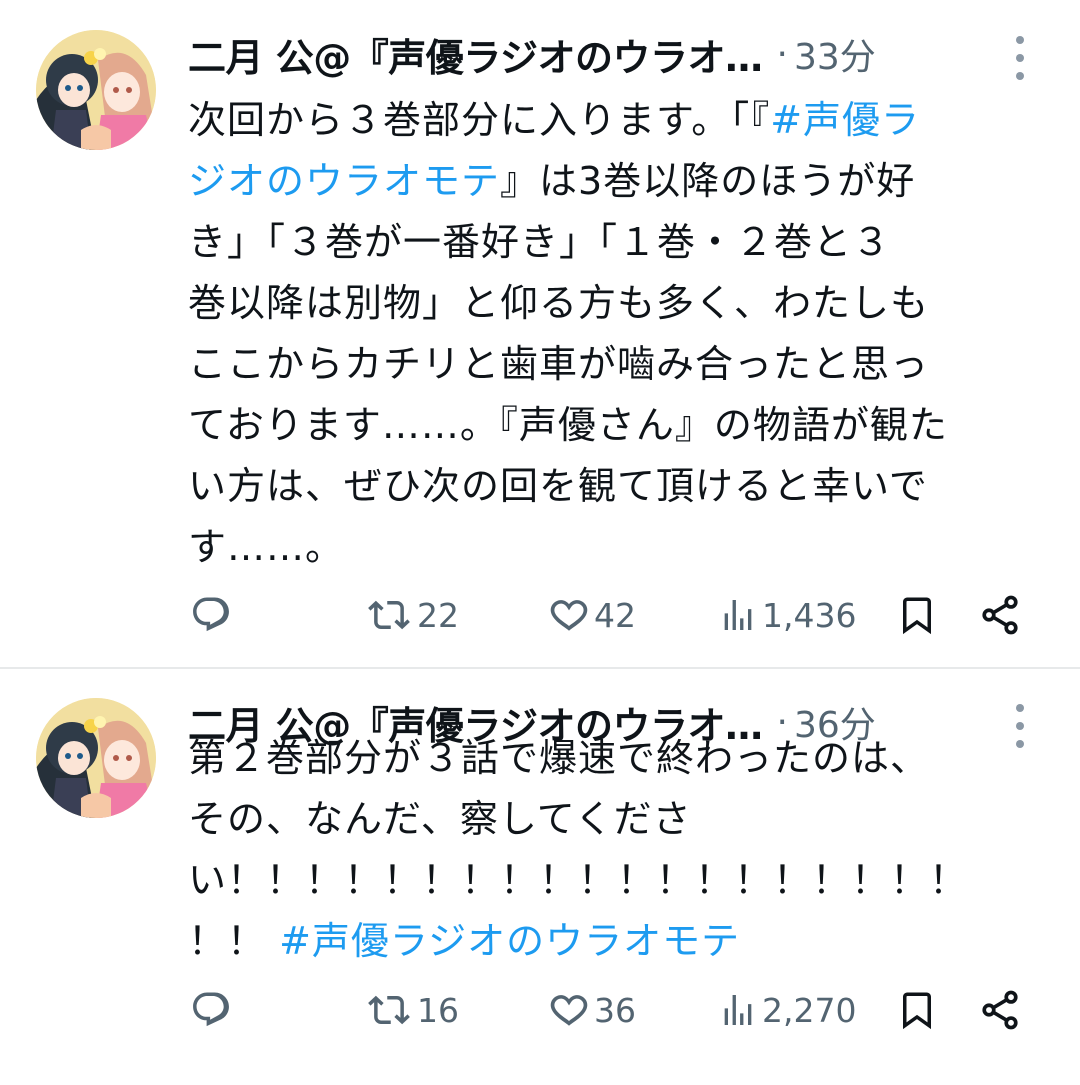 This screenshot has width=1080, height=1085. What do you see at coordinates (618, 547) in the screenshot?
I see `text-line: す……。` at bounding box center [618, 547].